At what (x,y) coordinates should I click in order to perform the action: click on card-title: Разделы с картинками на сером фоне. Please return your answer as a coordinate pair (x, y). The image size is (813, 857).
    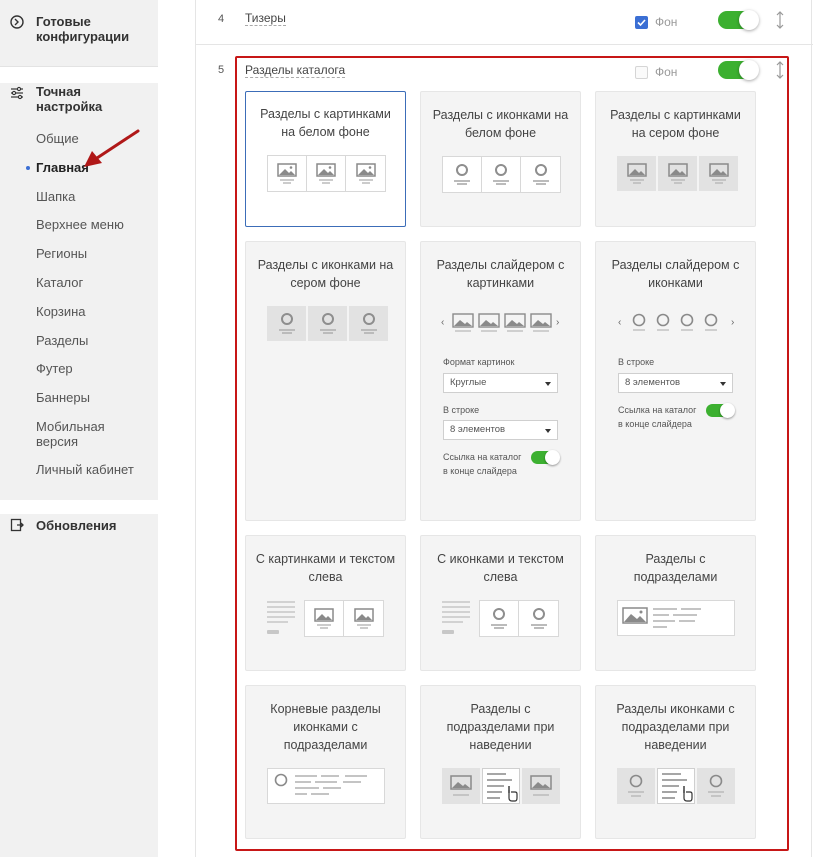
    Looking at the image, I should click on (675, 124).